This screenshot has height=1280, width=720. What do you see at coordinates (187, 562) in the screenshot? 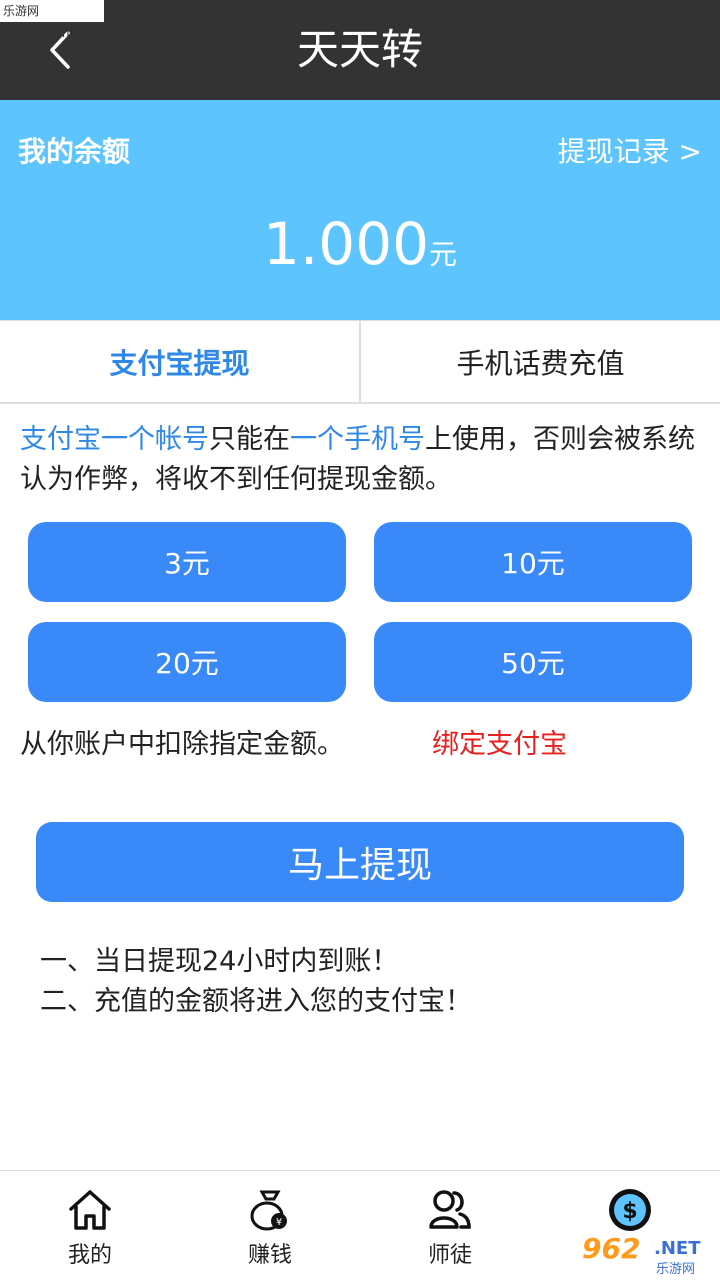
I see `amount-option-3: 3元` at bounding box center [187, 562].